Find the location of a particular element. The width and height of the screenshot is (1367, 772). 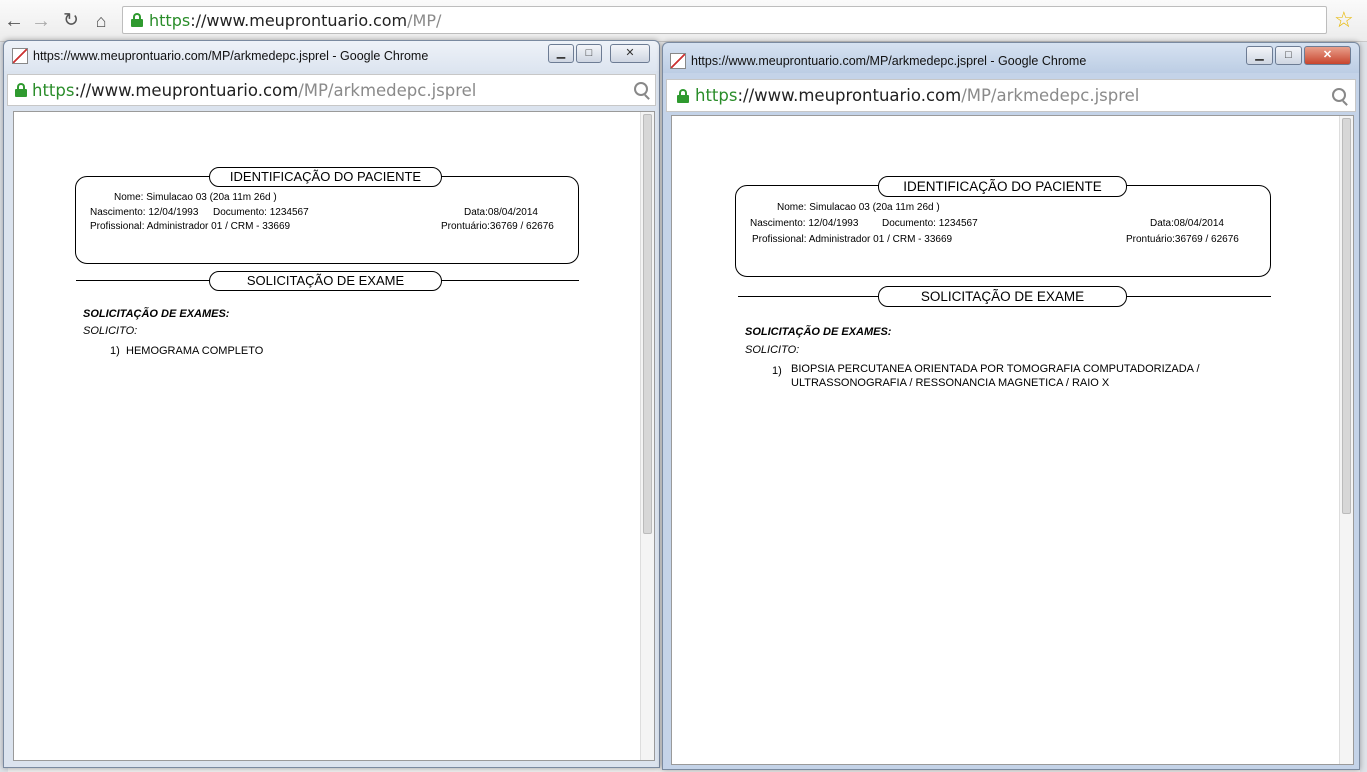

left-vertical-scrollbar is located at coordinates (647, 436).